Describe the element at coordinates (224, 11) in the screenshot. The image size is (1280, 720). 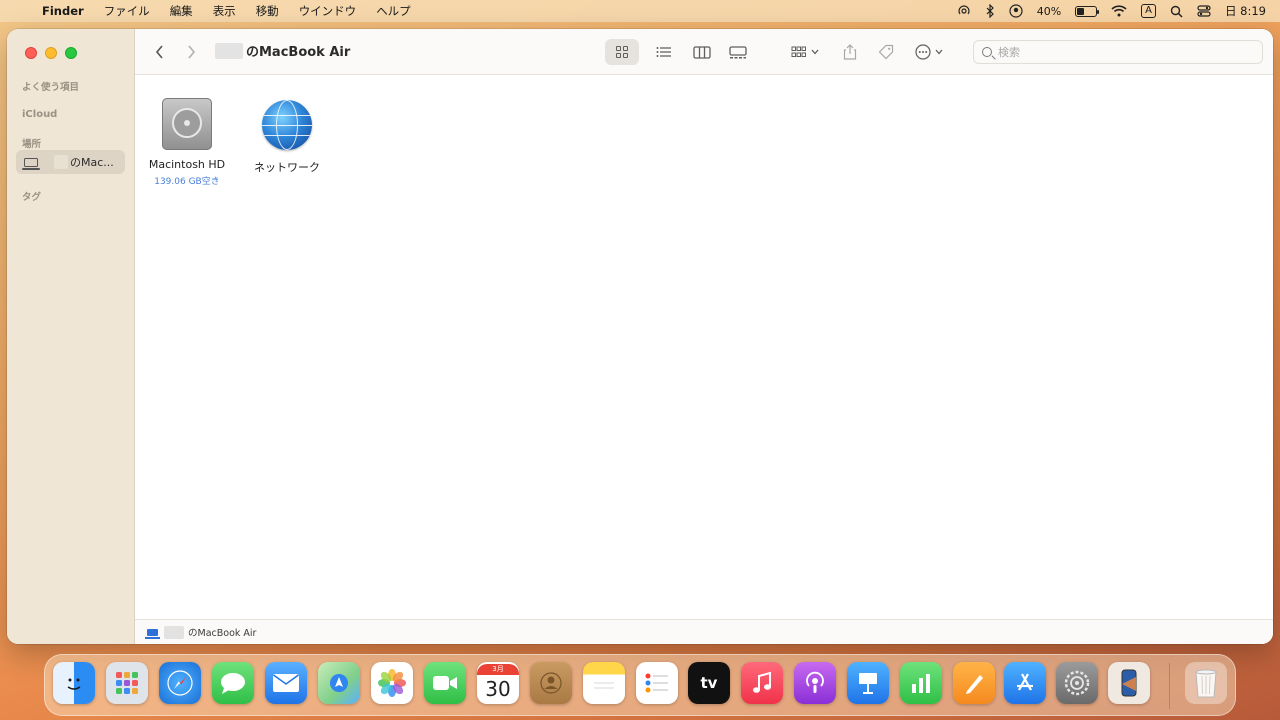
I see `menu-view: 表示` at that location.